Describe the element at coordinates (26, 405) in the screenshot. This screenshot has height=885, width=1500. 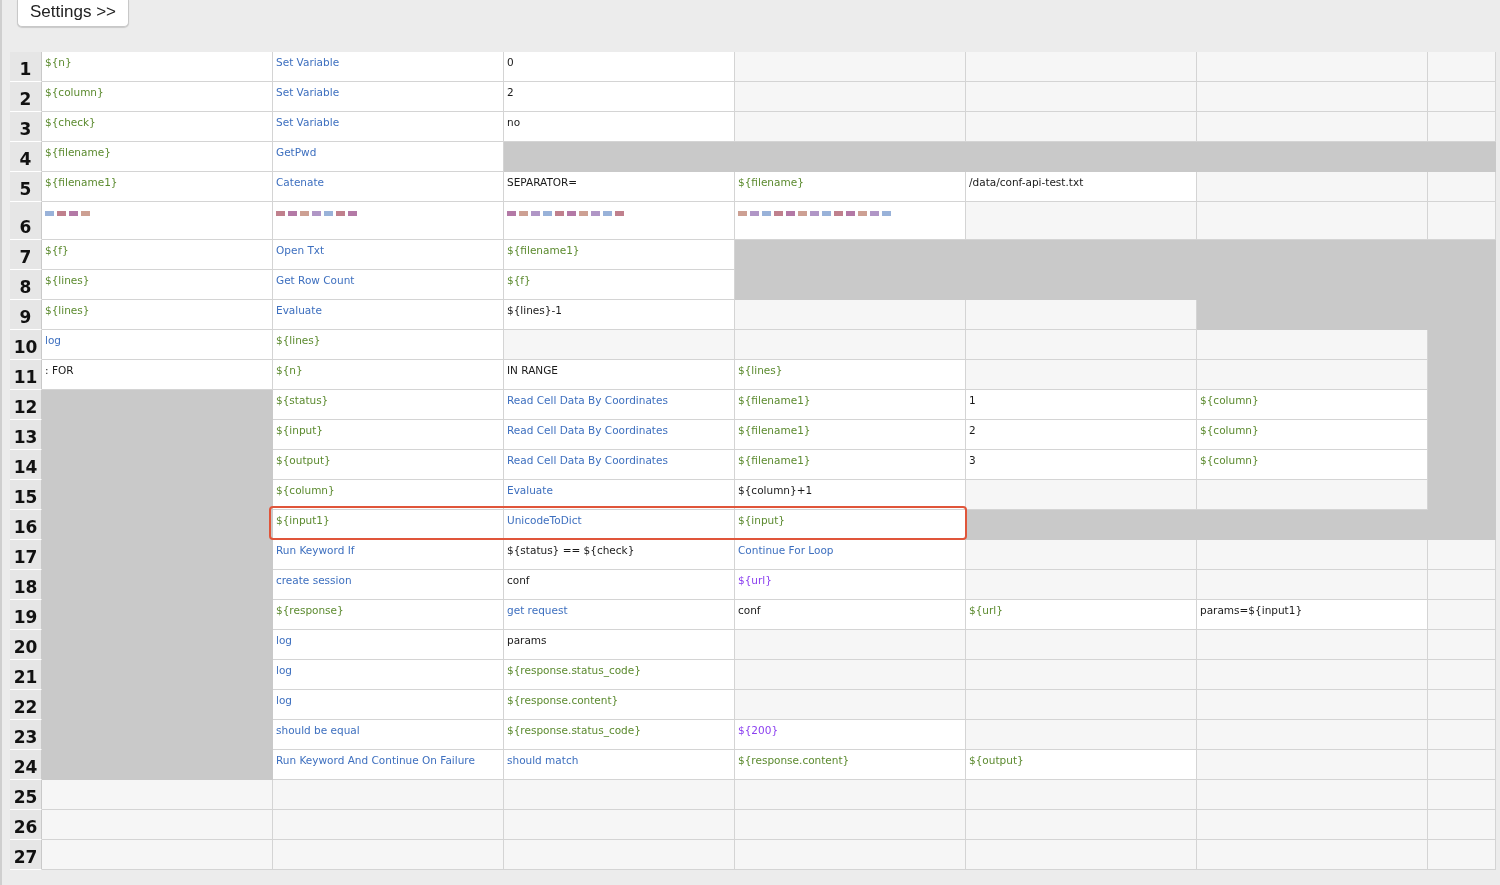
I see `row-number: 12` at that location.